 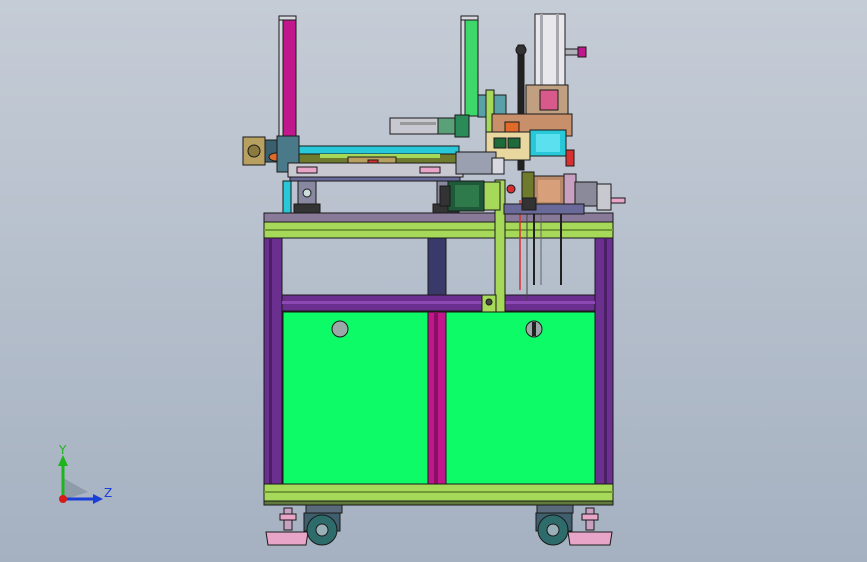 What do you see at coordinates (439, 525) in the screenshot?
I see `feet-and-casters` at bounding box center [439, 525].